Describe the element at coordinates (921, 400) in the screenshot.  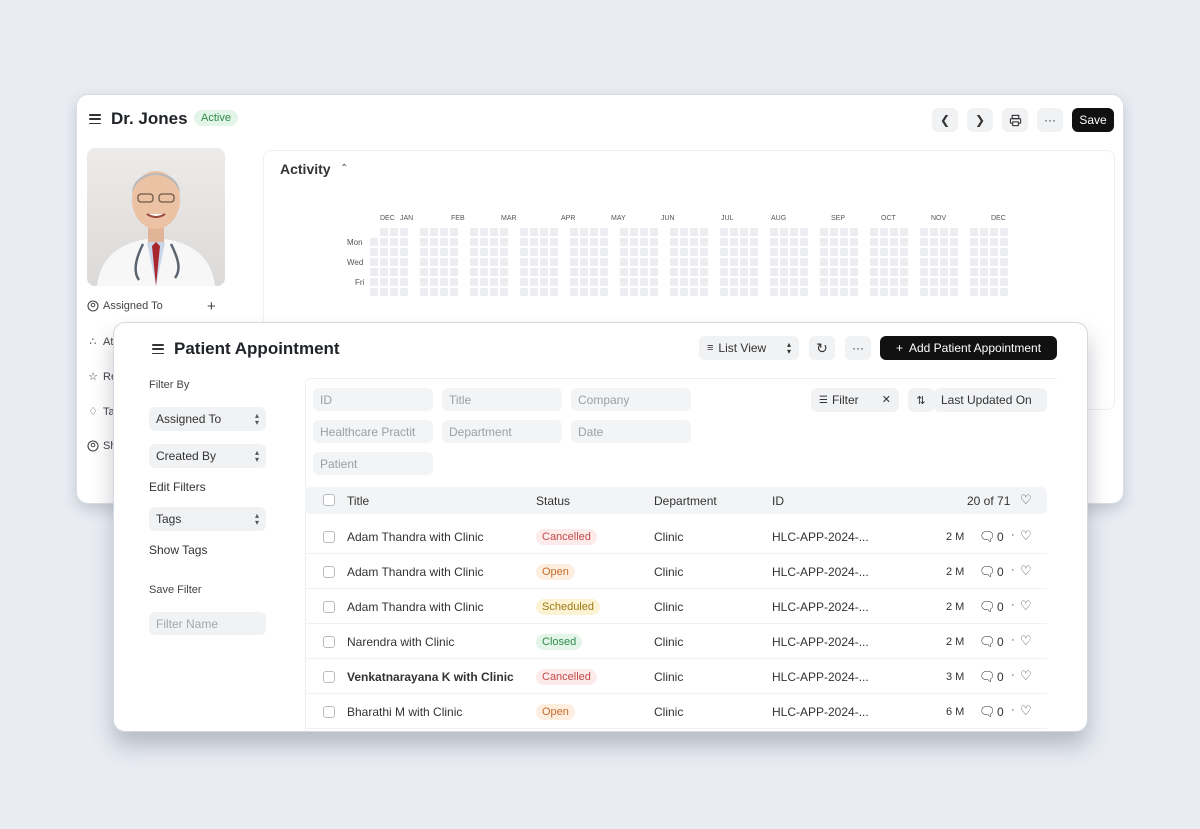
I see `sort-direction-button: ⇅` at that location.